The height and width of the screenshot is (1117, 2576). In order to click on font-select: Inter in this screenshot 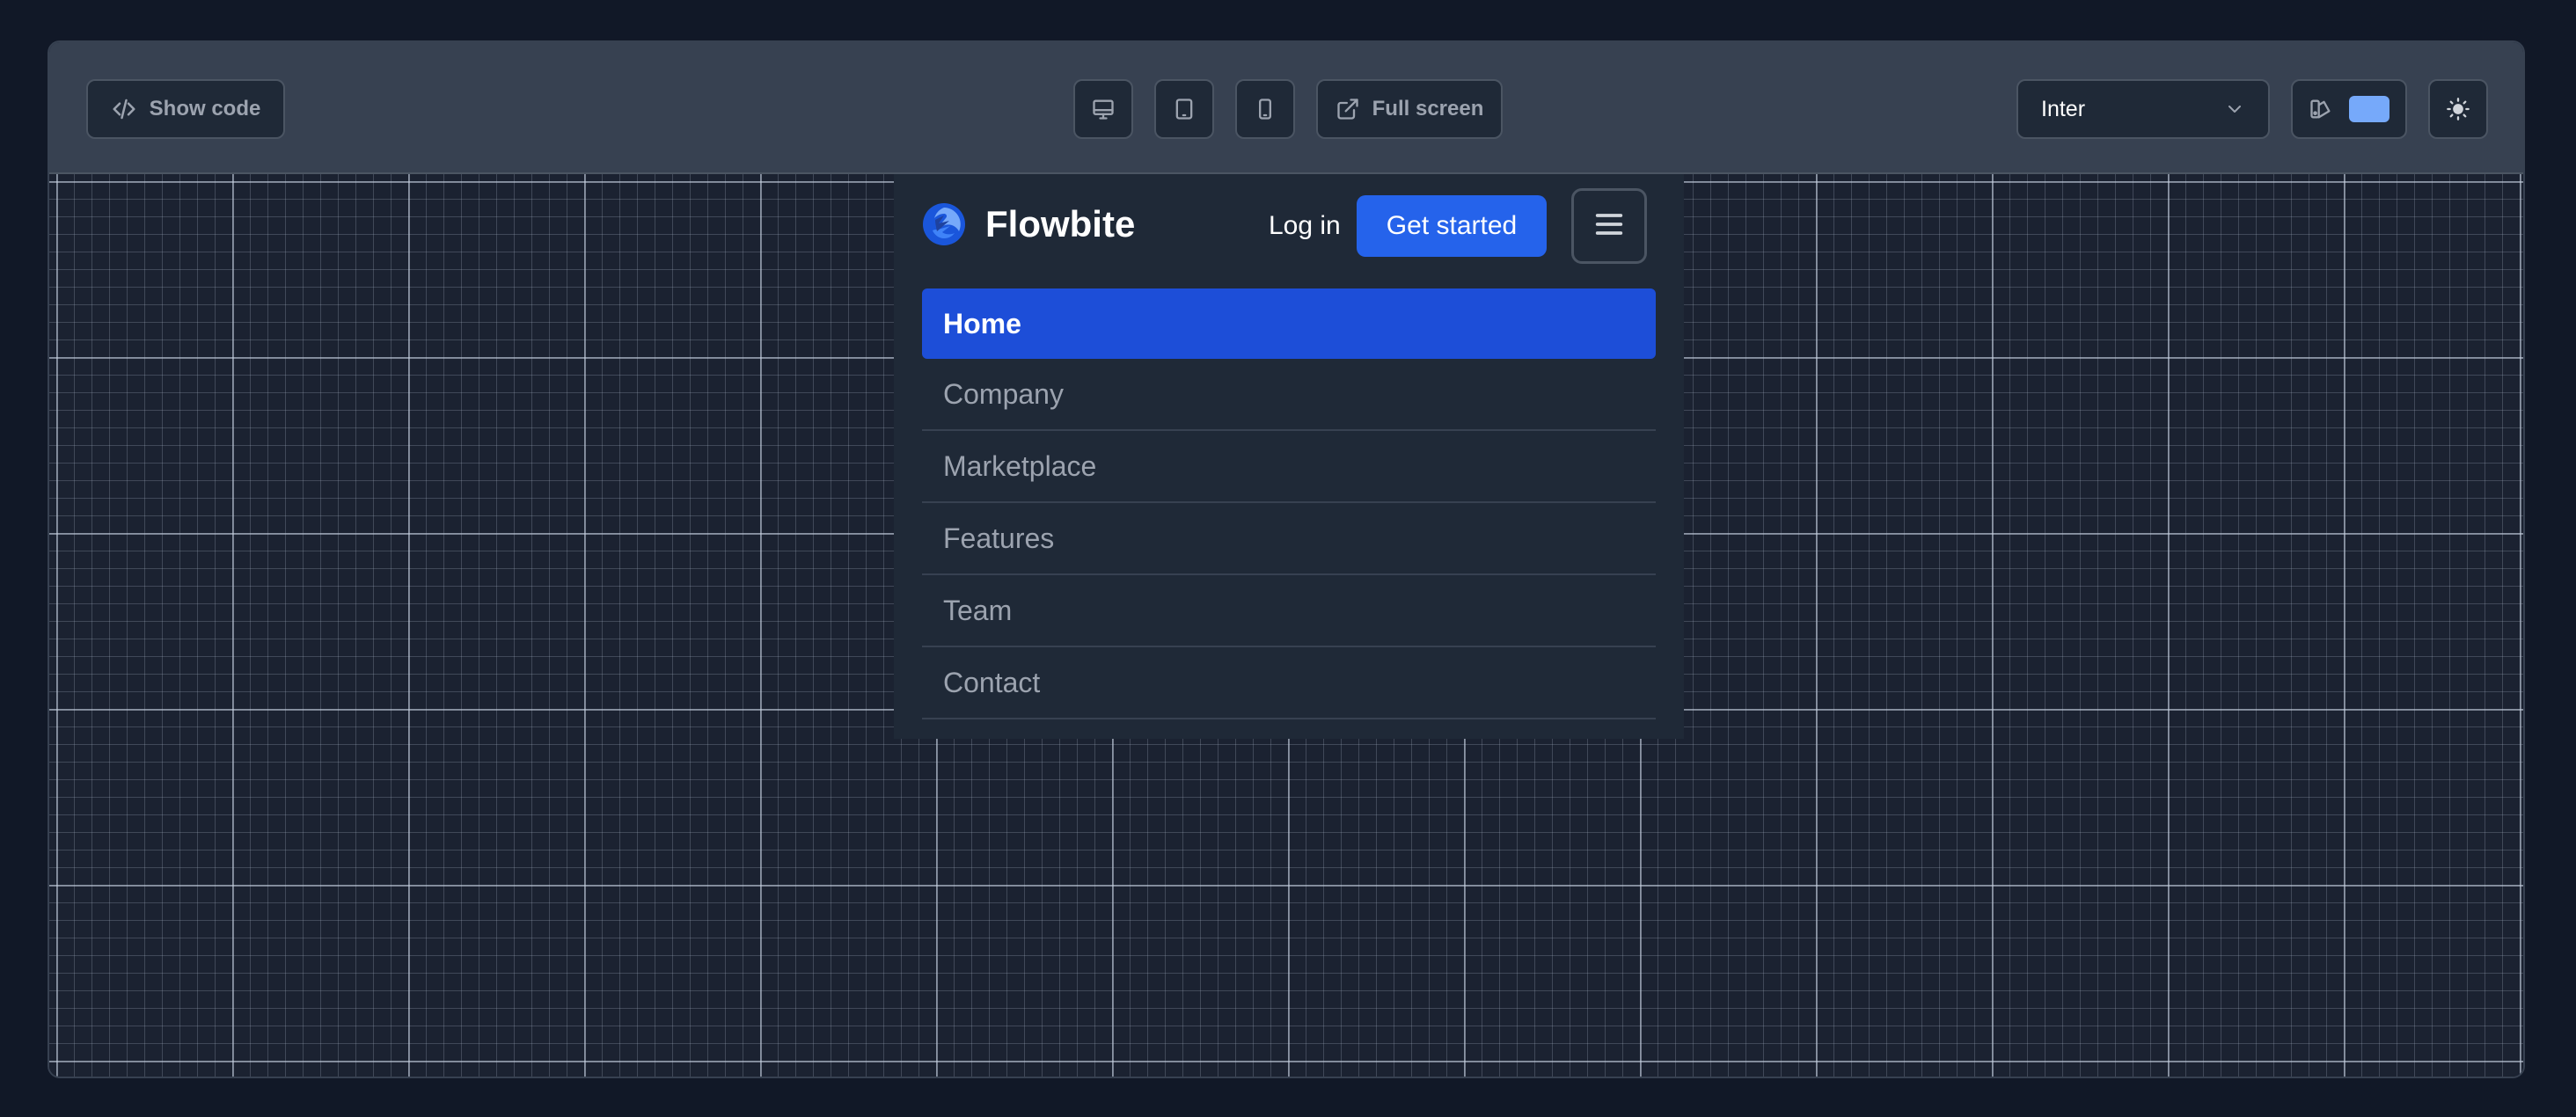, I will do `click(2143, 109)`.